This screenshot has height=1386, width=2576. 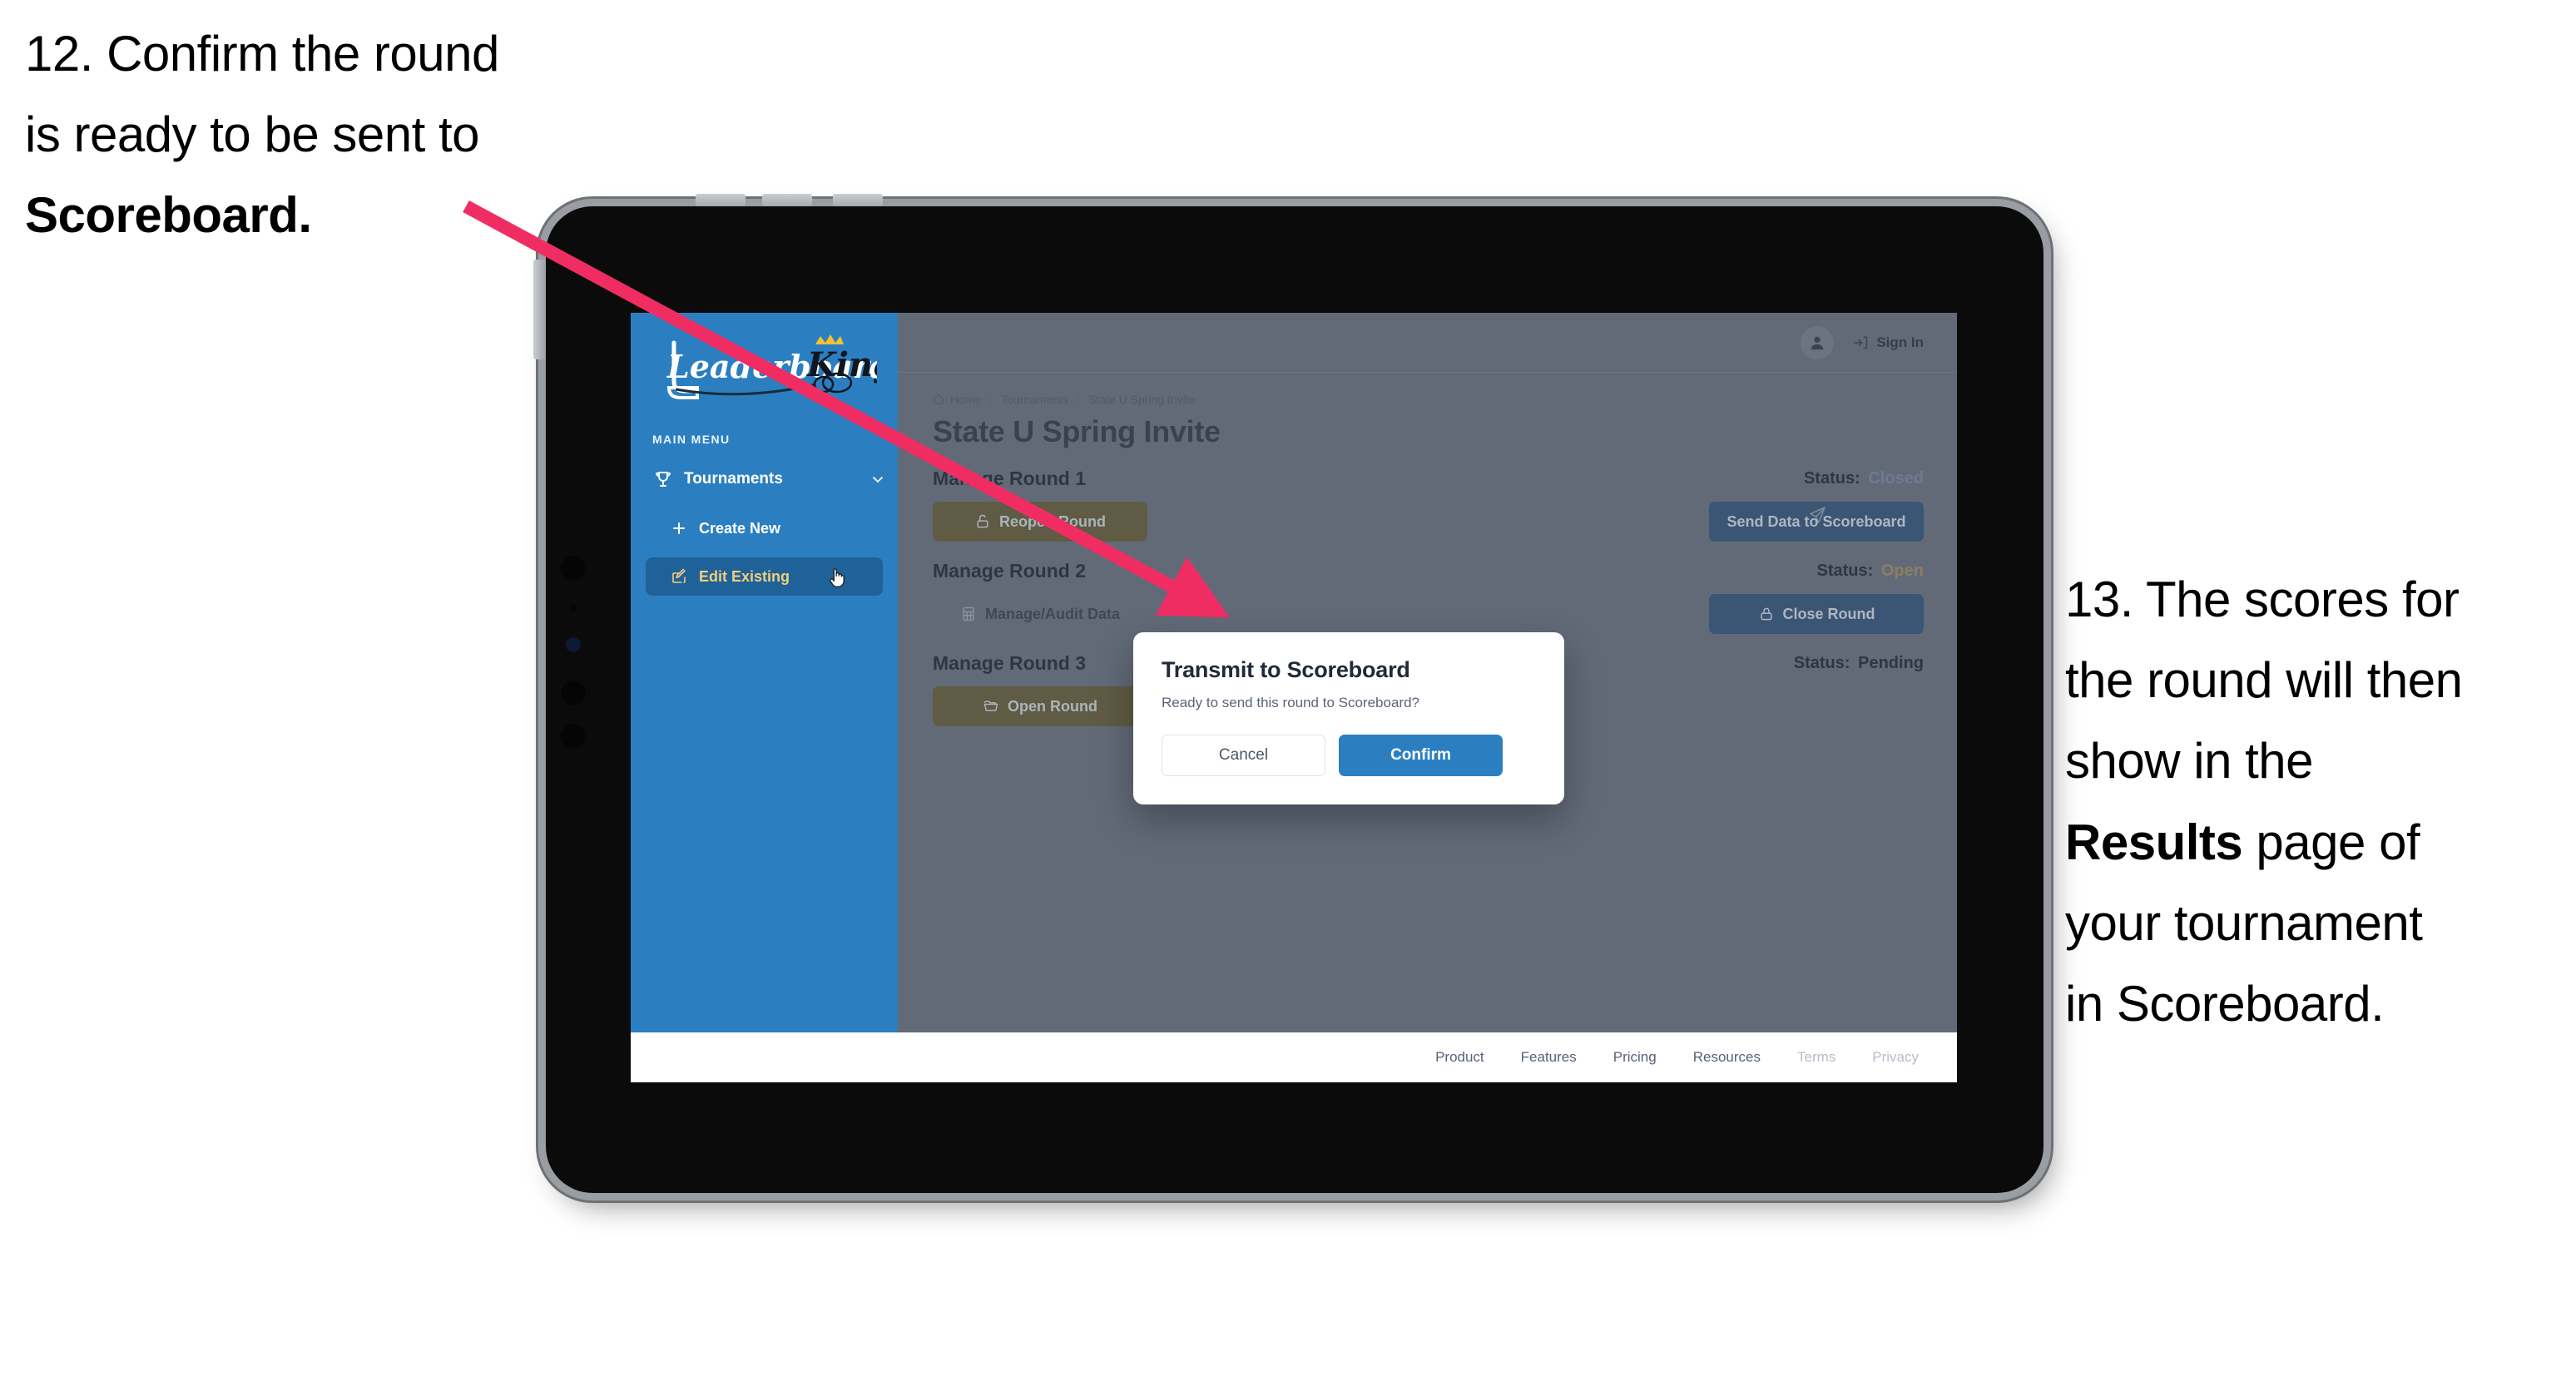 I want to click on pencil-square-icon, so click(x=679, y=577).